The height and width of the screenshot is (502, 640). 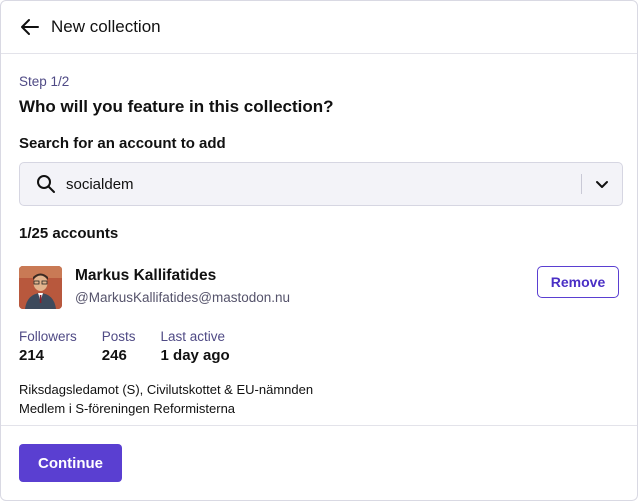 I want to click on stat-value: 214, so click(x=32, y=355).